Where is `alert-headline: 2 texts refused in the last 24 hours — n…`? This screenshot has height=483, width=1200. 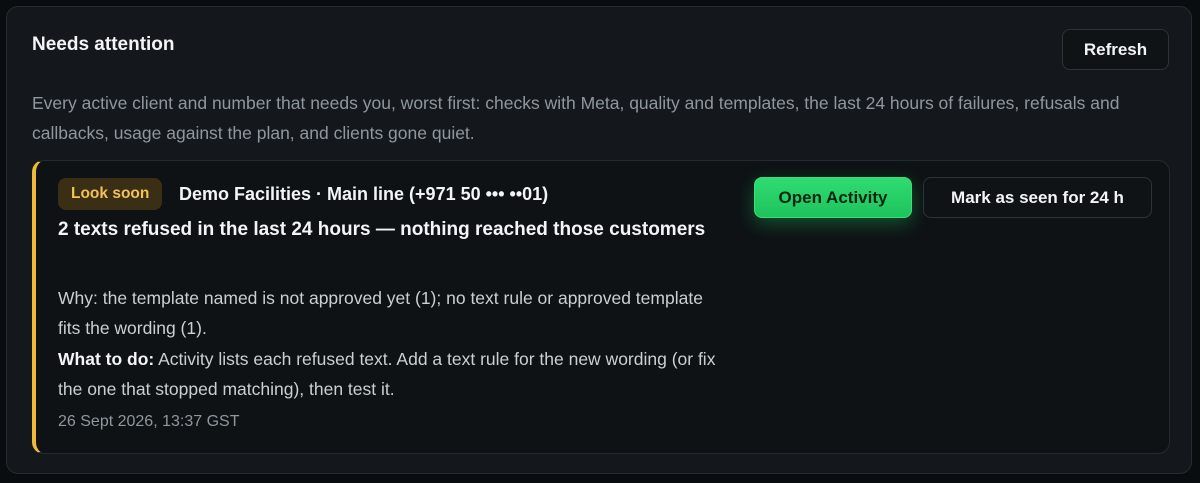 alert-headline: 2 texts refused in the last 24 hours — n… is located at coordinates (382, 229).